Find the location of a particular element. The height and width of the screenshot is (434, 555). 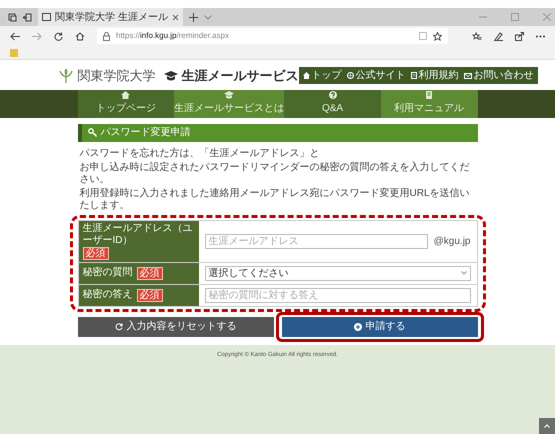

chevron-up-icon is located at coordinates (547, 426).